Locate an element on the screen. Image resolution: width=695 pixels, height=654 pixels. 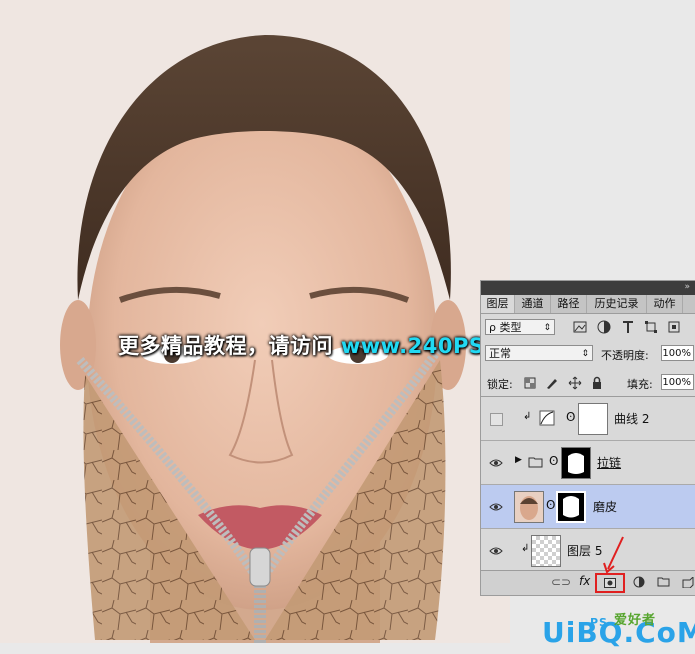
layer-style-fx-icon: fx is located at coordinates (584, 581).